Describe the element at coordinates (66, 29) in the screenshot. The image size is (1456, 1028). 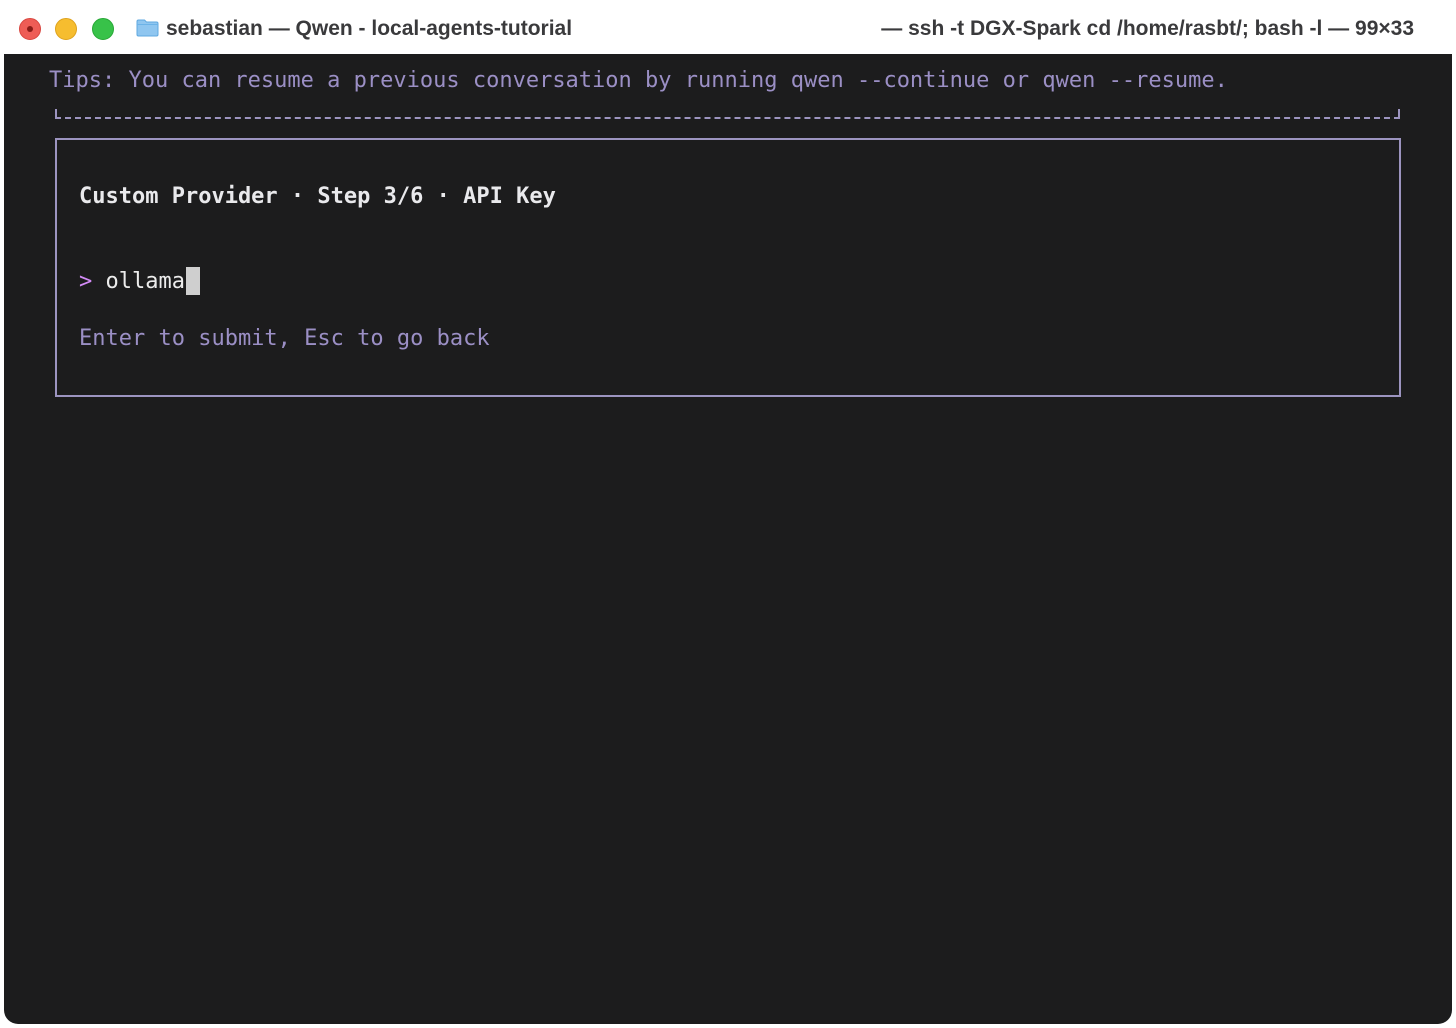
I see `minimize-button` at that location.